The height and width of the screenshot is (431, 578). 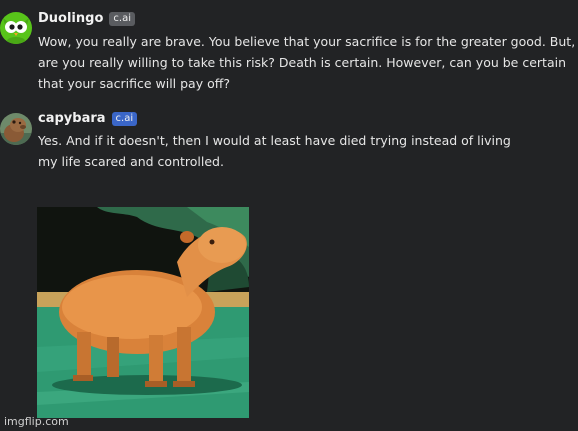 I want to click on author-row: capybara c.ai, so click(x=88, y=118).